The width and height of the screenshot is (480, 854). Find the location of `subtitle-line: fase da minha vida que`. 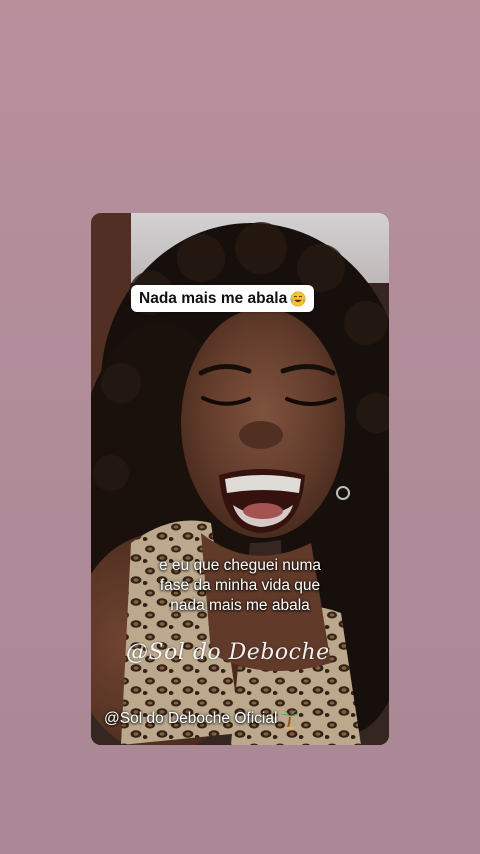

subtitle-line: fase da minha vida que is located at coordinates (240, 585).